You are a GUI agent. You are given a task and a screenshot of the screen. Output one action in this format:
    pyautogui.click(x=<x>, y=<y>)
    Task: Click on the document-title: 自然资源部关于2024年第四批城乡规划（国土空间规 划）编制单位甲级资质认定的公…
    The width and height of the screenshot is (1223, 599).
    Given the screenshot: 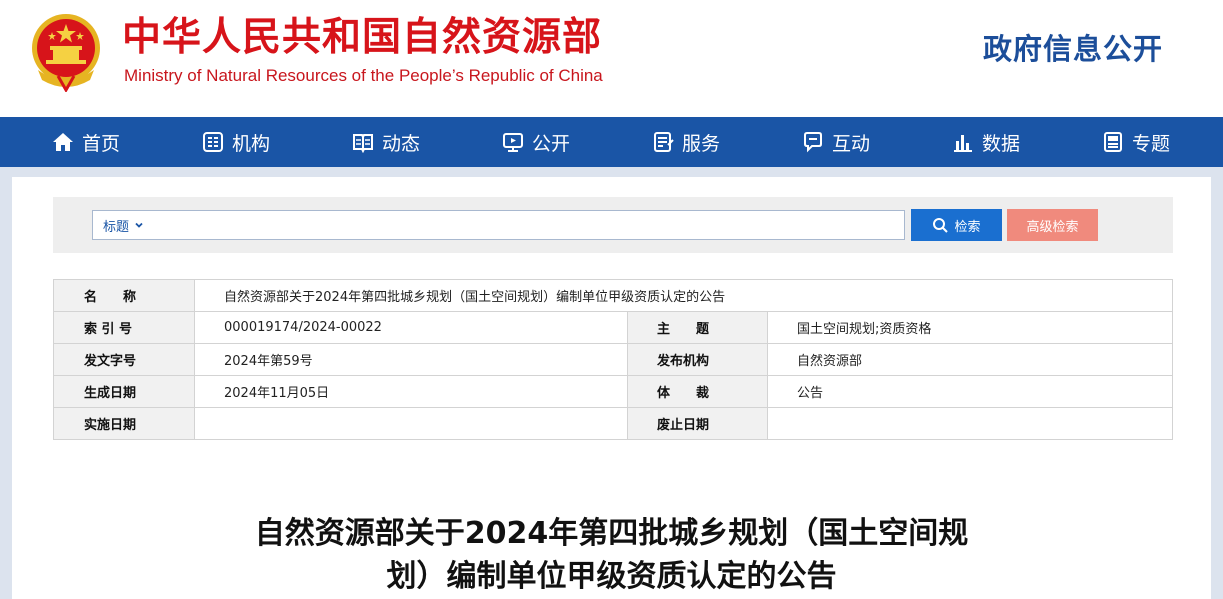 What is the action you would take?
    pyautogui.click(x=611, y=555)
    